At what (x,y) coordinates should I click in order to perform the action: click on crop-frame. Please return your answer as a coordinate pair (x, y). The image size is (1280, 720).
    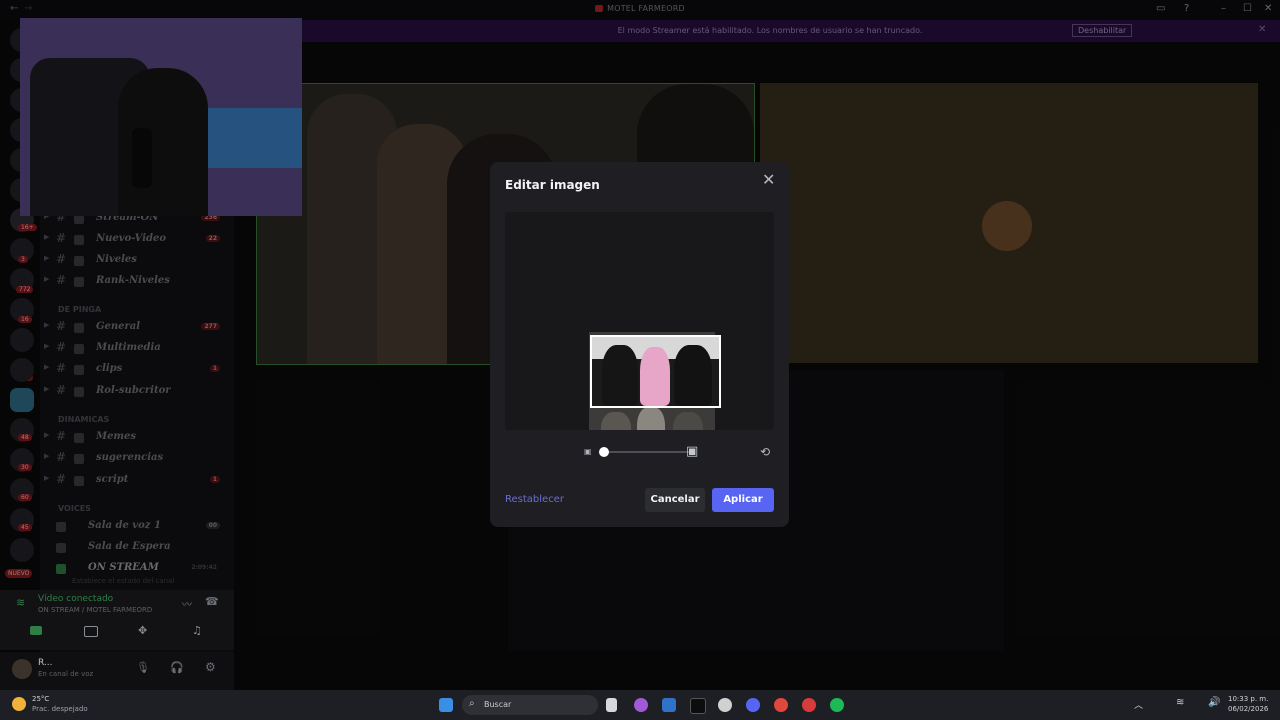
    Looking at the image, I should click on (655, 371).